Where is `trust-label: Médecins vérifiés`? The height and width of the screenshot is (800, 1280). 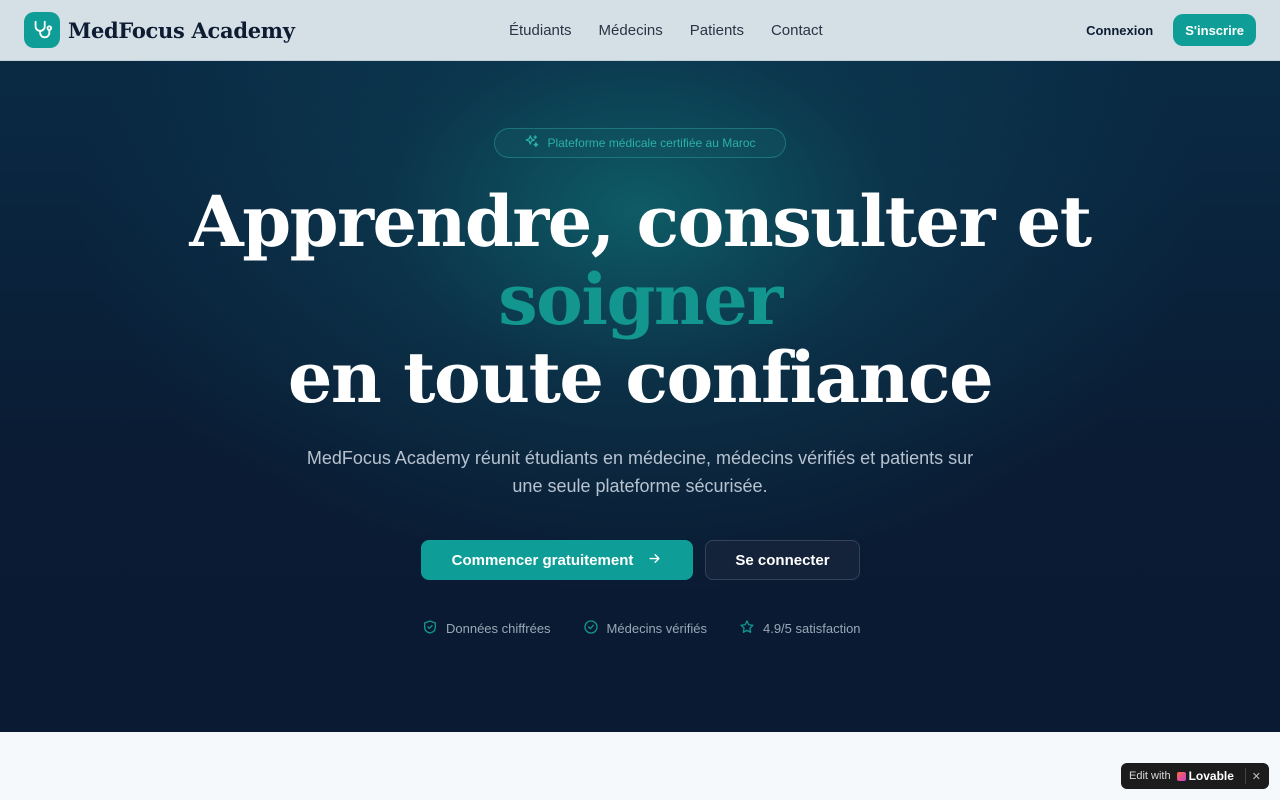
trust-label: Médecins vérifiés is located at coordinates (656, 628).